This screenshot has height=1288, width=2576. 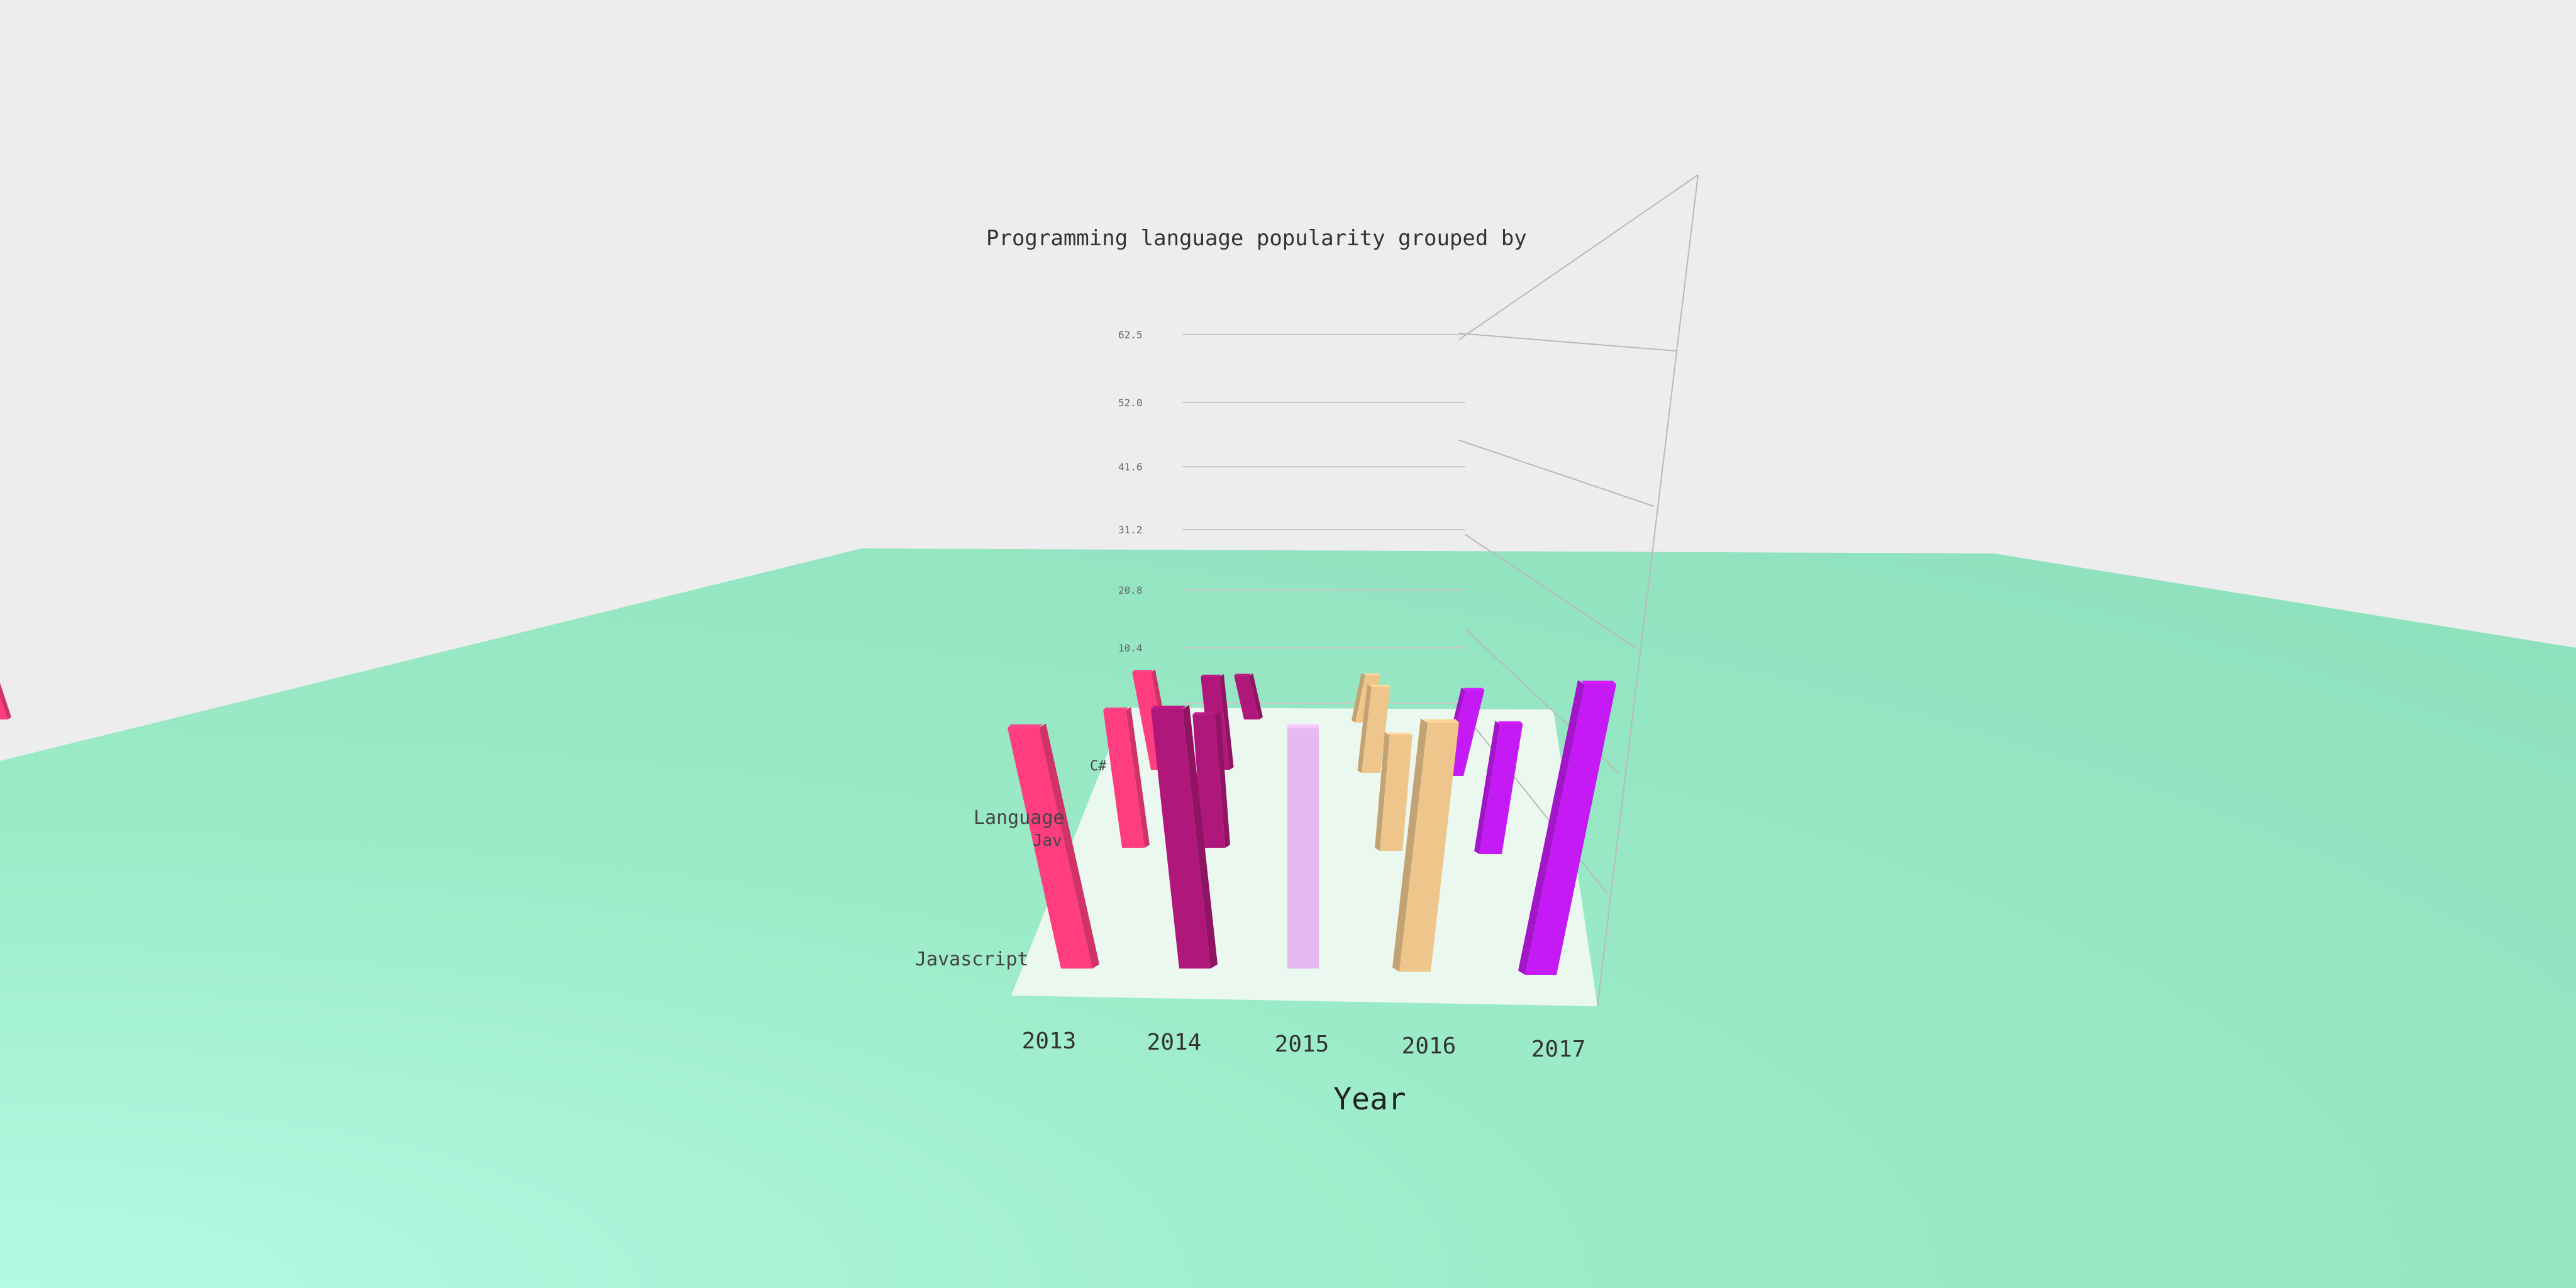 What do you see at coordinates (1130, 648) in the screenshot?
I see `y-tick-label: 10.4` at bounding box center [1130, 648].